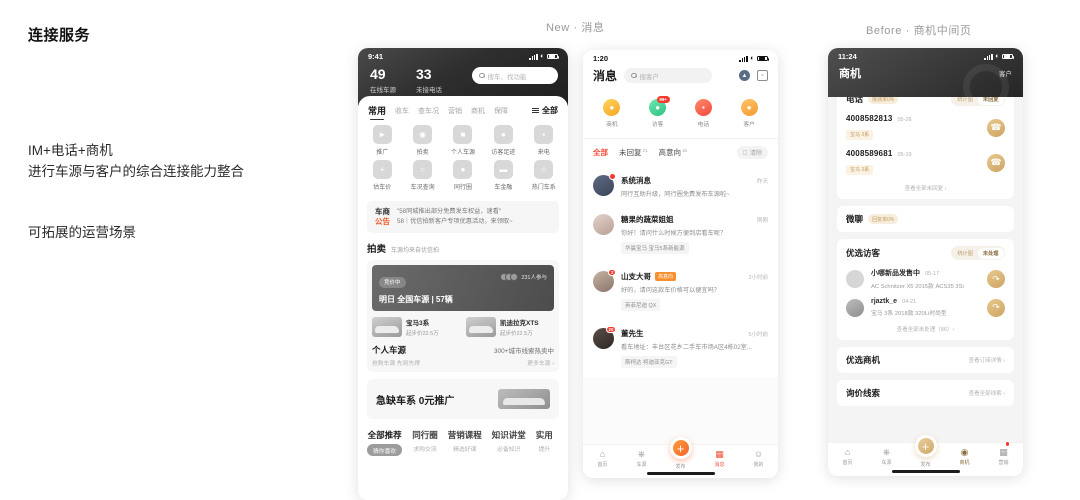 The image size is (1080, 500). What do you see at coordinates (694, 291) in the screenshot?
I see `message-body: 山支大哥 高意向 2小时前 好的，请问这款车价格可以便宜吗？ 英菲尼迪 QX` at bounding box center [694, 291].